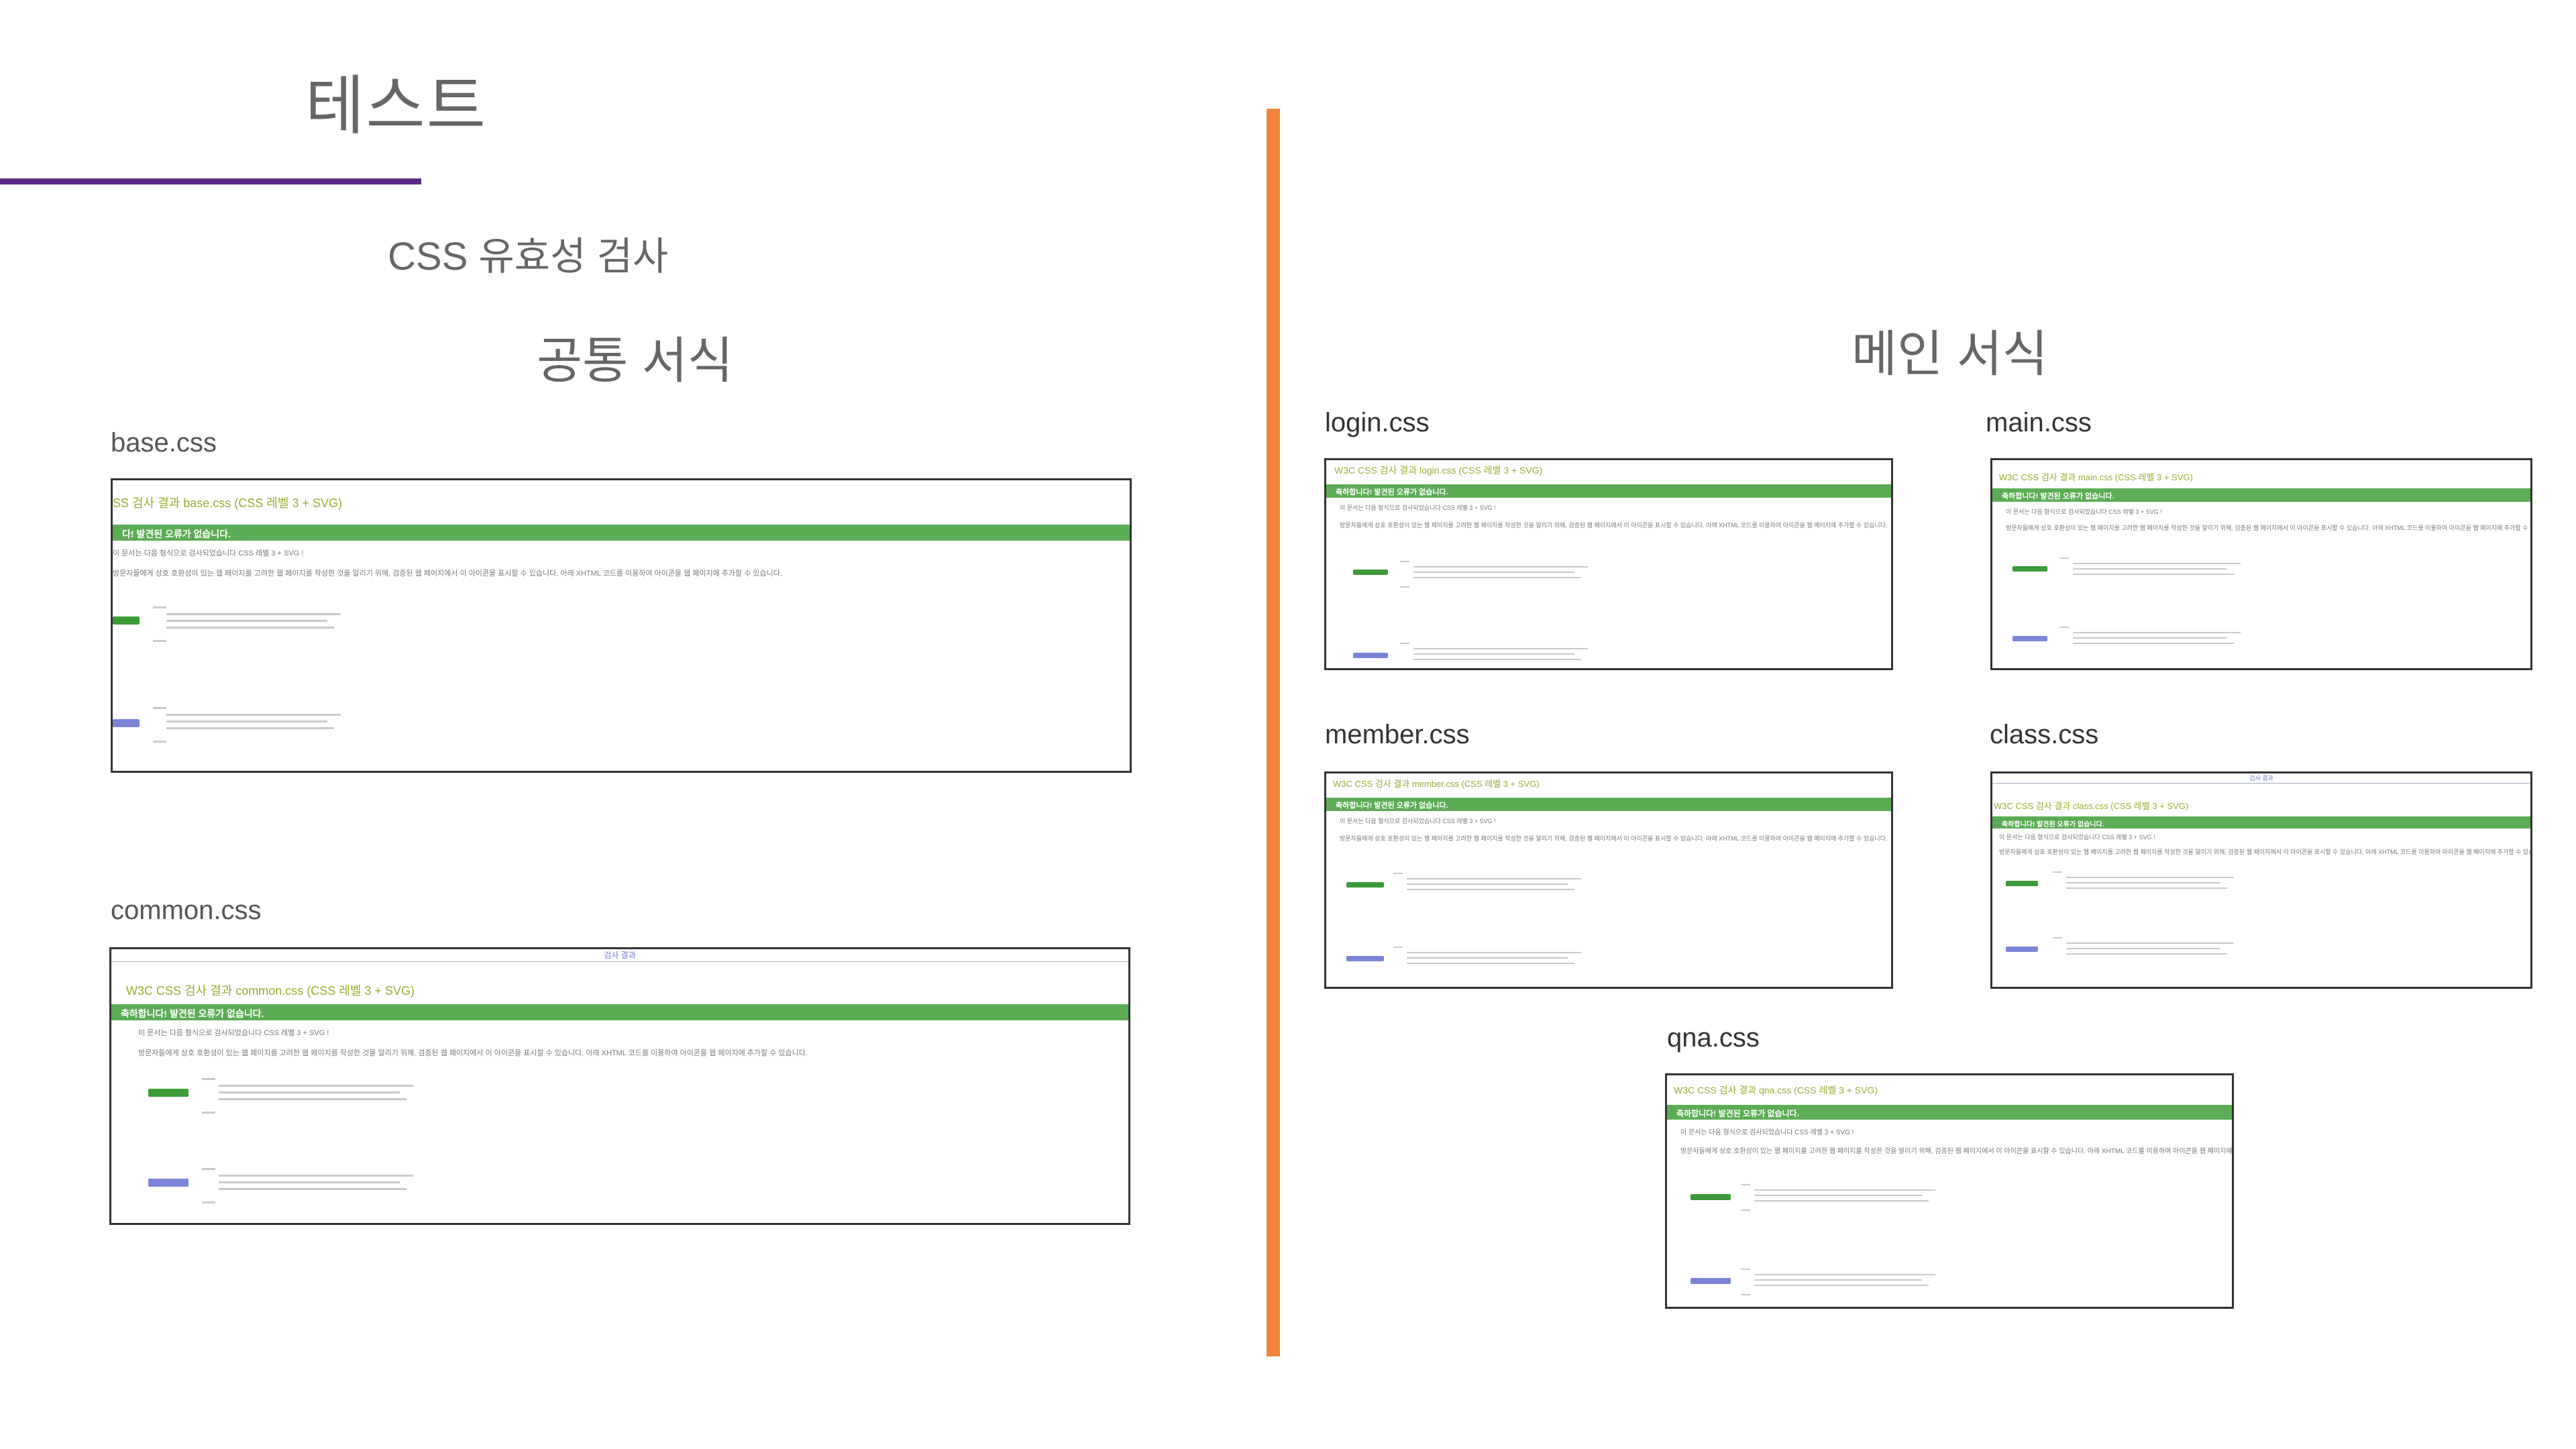  What do you see at coordinates (186, 910) in the screenshot?
I see `file-label-common: common.css` at bounding box center [186, 910].